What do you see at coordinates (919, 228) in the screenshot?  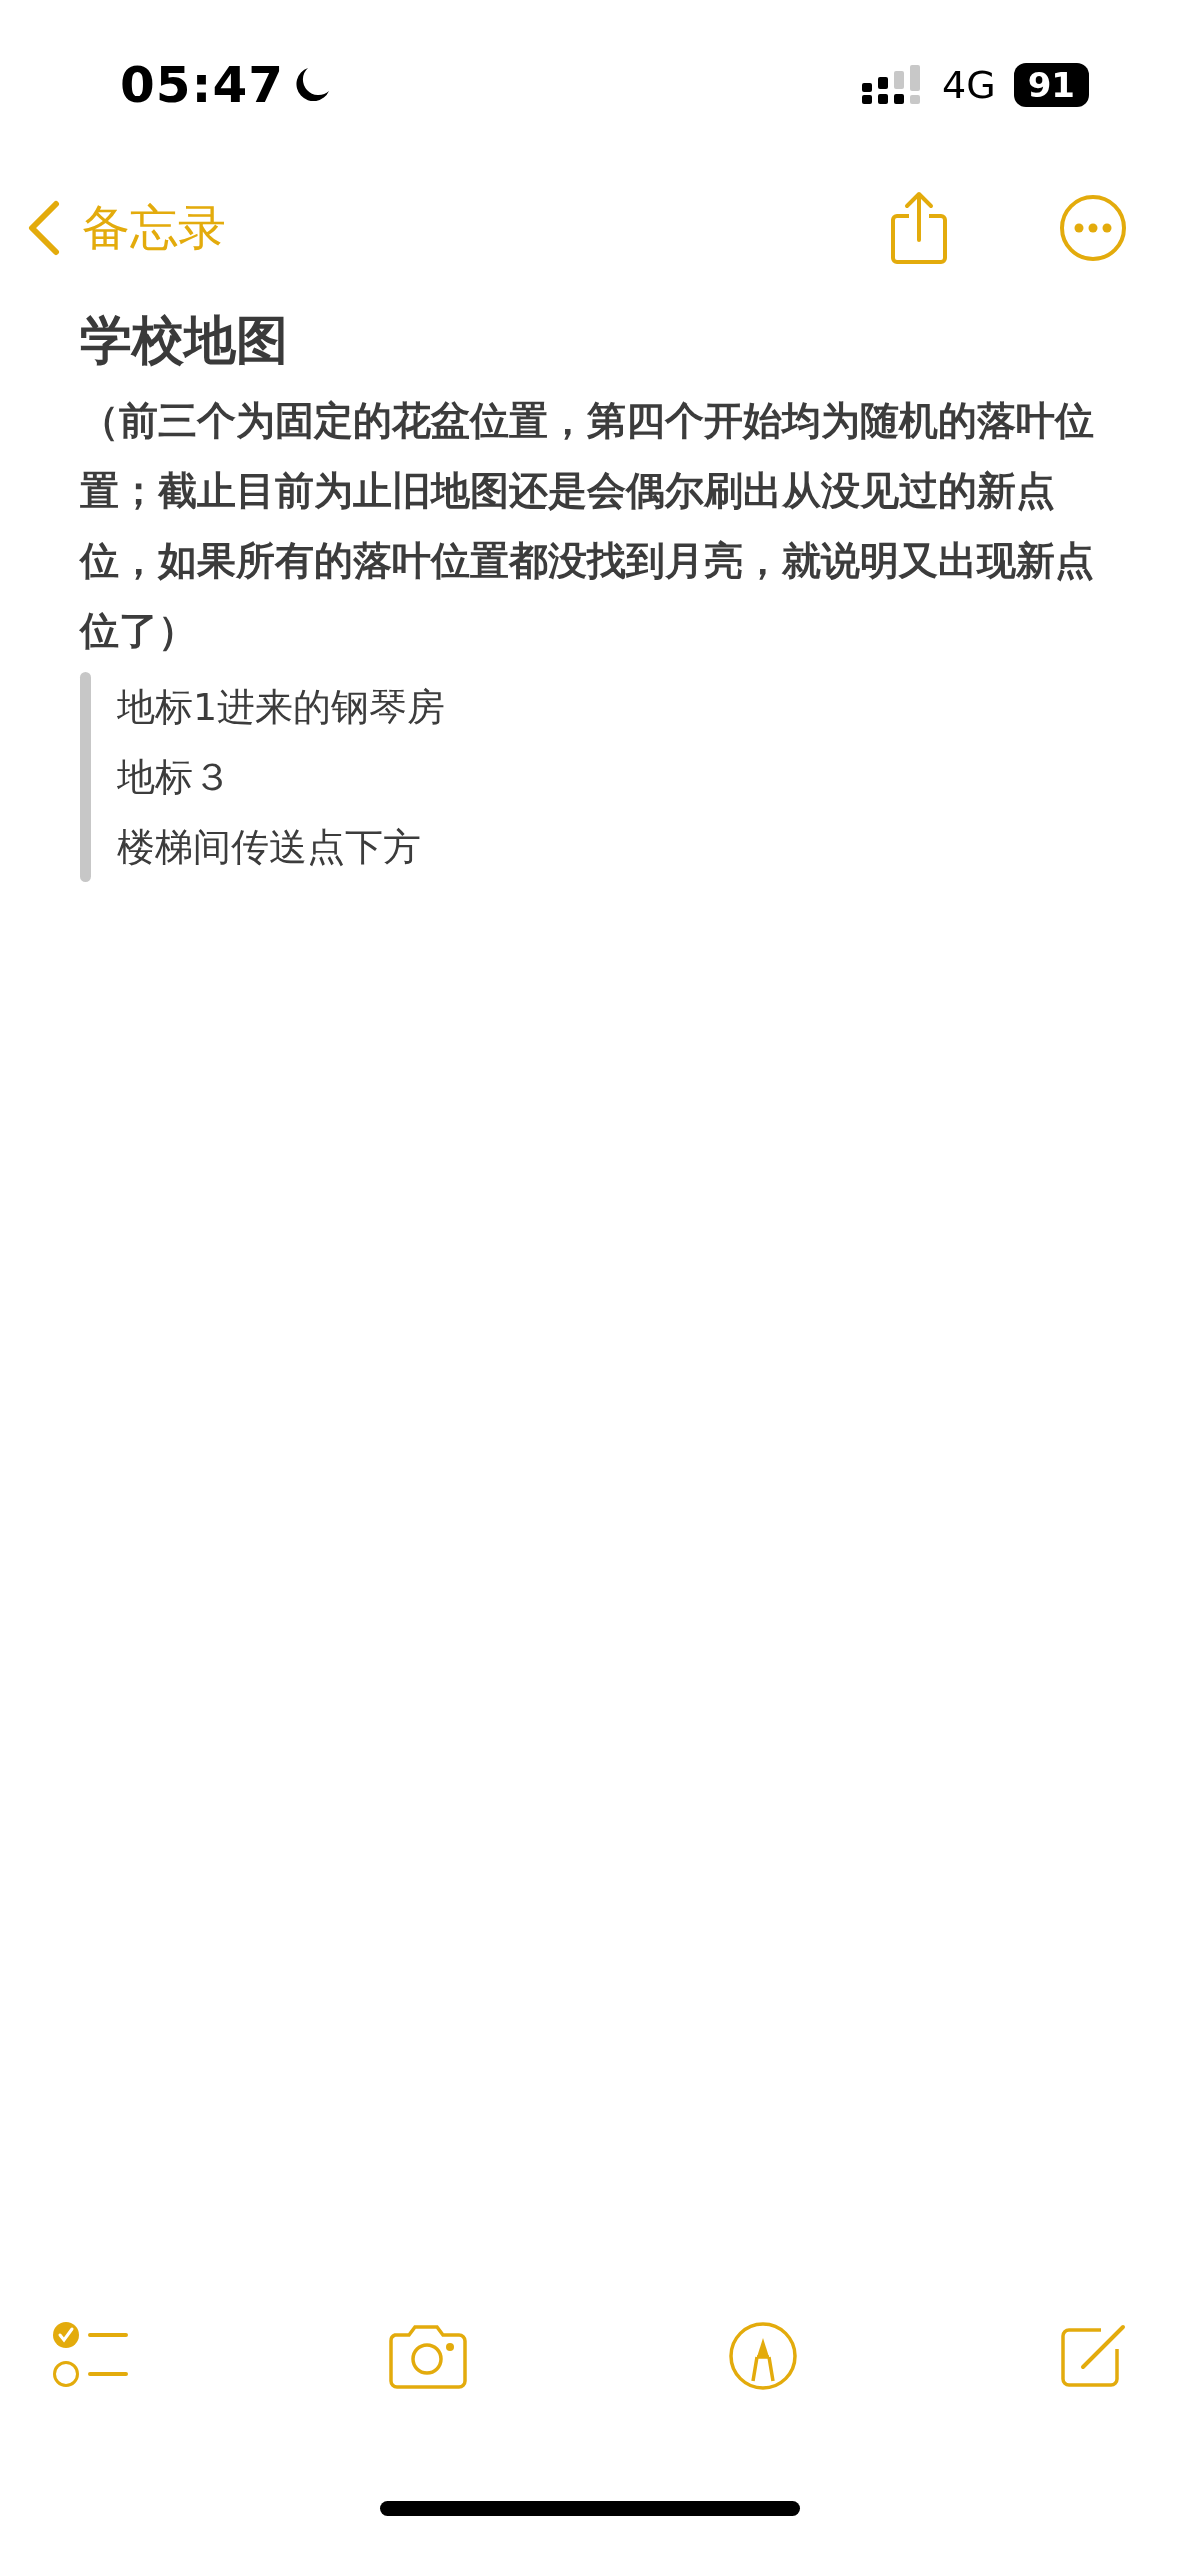 I see `share-button` at bounding box center [919, 228].